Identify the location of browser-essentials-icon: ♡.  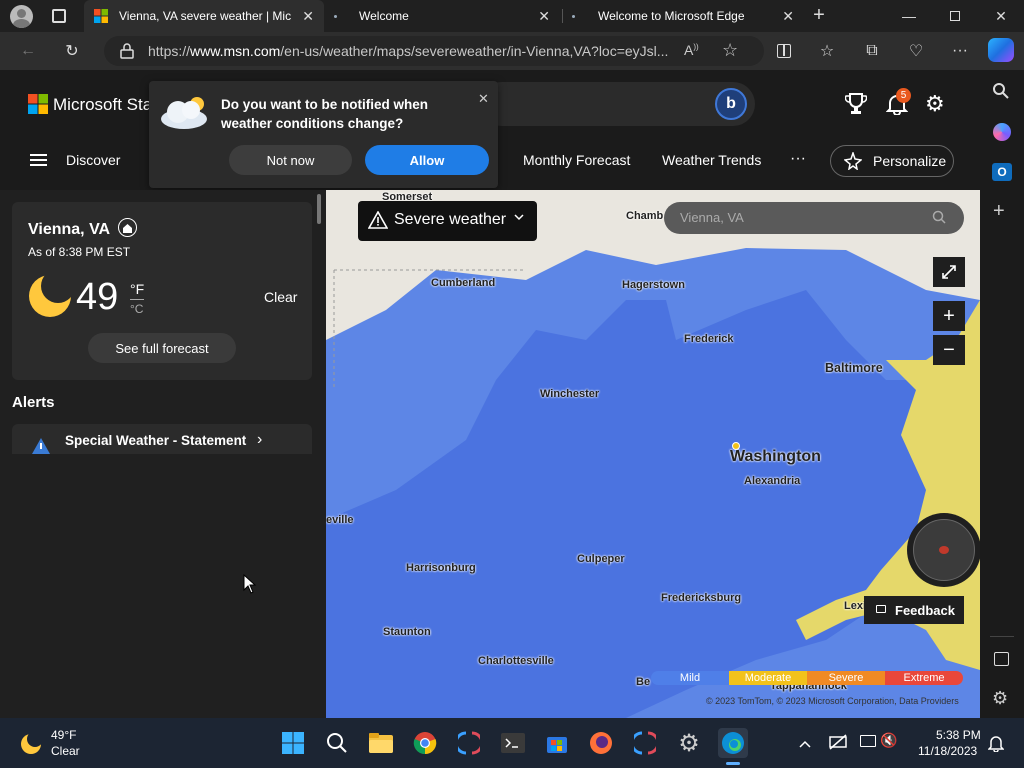
(916, 51).